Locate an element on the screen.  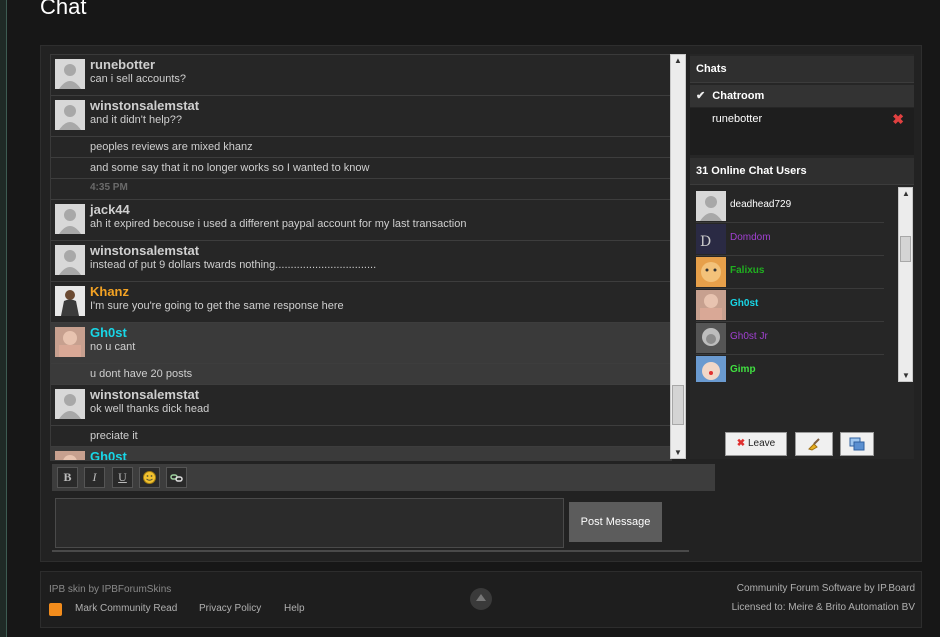
editor-toolbar: B I U is located at coordinates (383, 477).